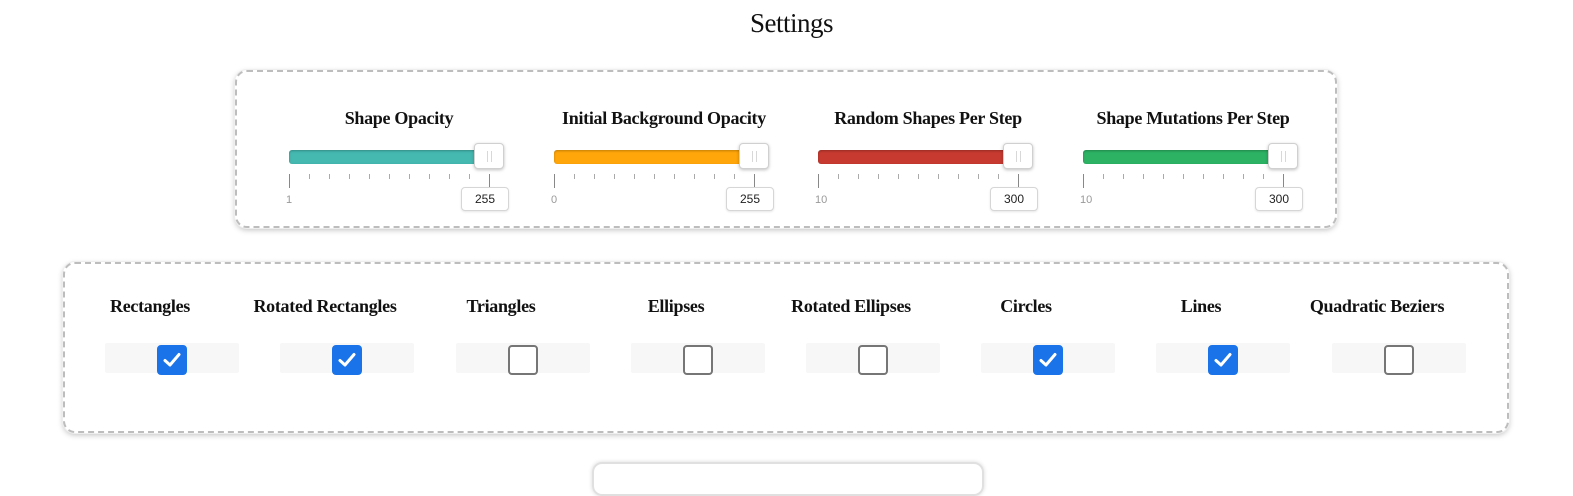  What do you see at coordinates (1377, 306) in the screenshot?
I see `shape-label: Quadratic Beziers` at bounding box center [1377, 306].